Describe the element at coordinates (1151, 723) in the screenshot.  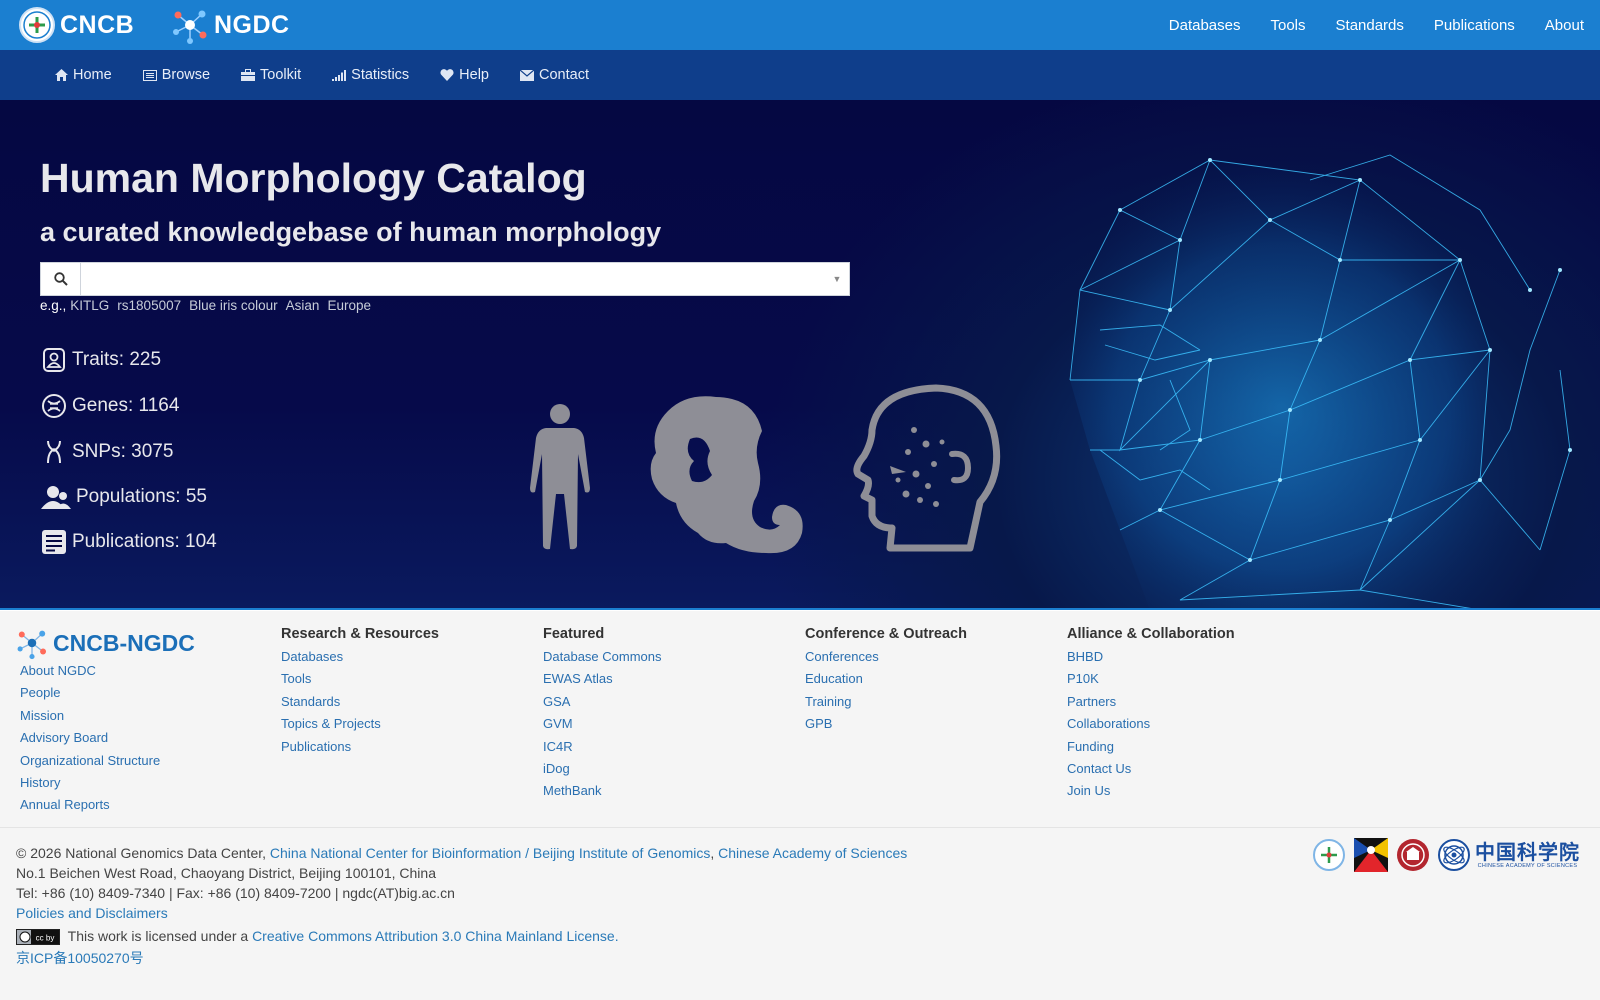
I see `footer-link: Collaborations` at that location.